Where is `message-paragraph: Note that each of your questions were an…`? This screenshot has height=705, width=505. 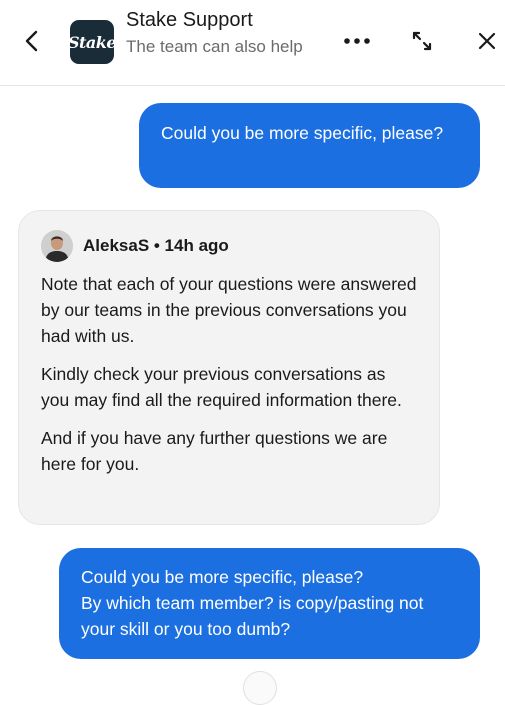
message-paragraph: Note that each of your questions were an… is located at coordinates (229, 310).